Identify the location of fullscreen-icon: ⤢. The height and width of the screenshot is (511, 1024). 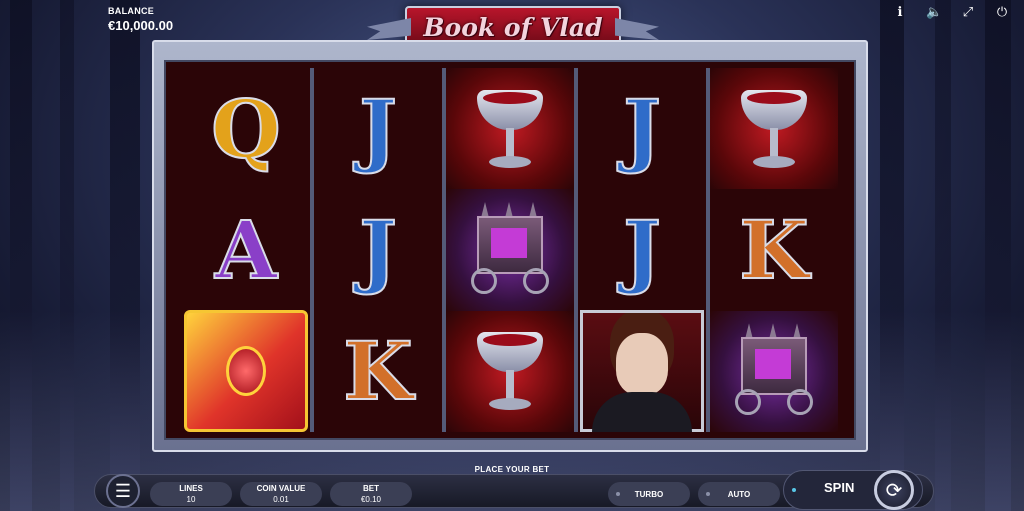
(968, 12).